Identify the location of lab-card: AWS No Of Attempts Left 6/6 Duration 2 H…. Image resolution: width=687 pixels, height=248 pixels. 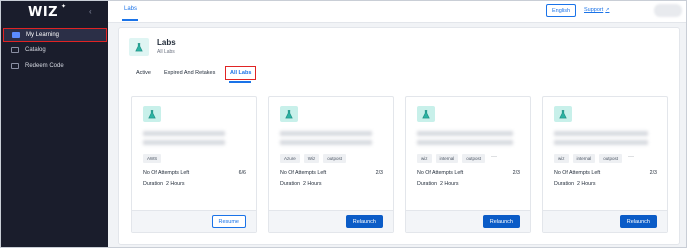
(194, 164).